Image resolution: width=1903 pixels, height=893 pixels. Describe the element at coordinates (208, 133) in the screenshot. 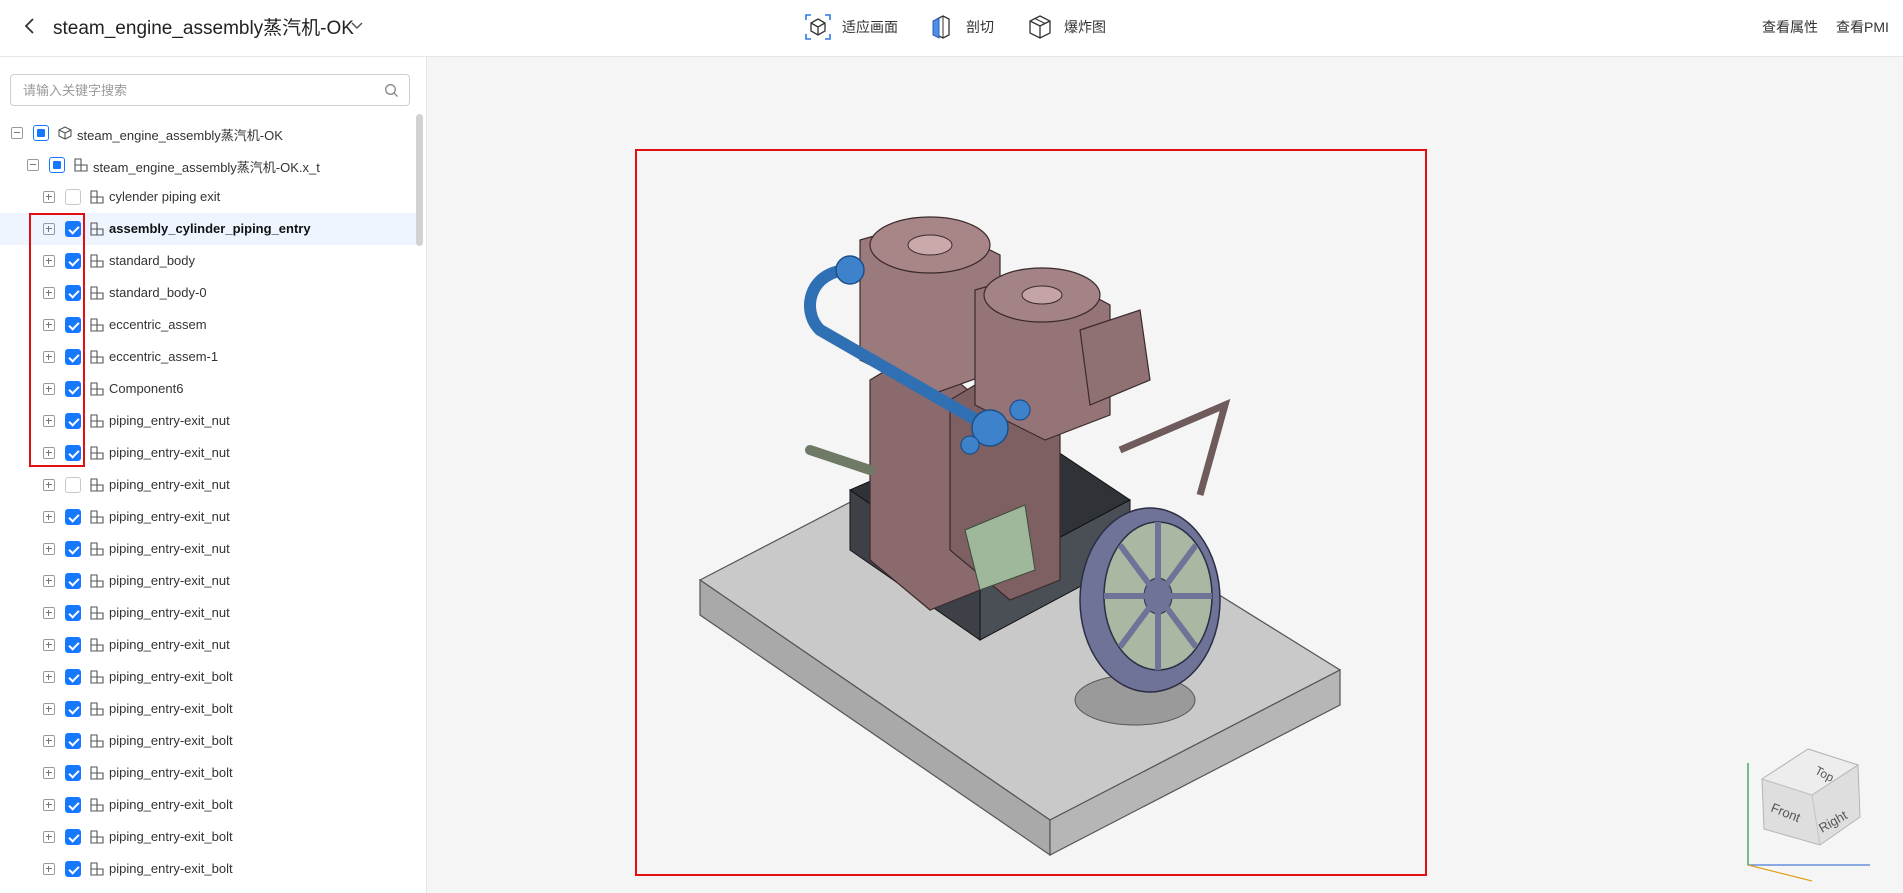

I see `tree-root-row: steam_engine_assembly蒸汽机-OK` at that location.